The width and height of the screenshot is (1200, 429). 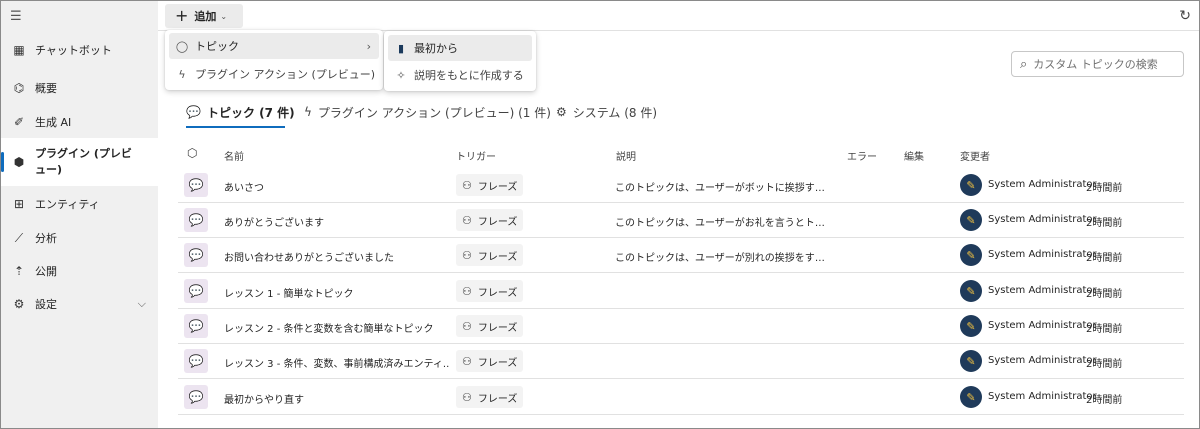 I want to click on sidebar-item-label: 公開, so click(x=46, y=271).